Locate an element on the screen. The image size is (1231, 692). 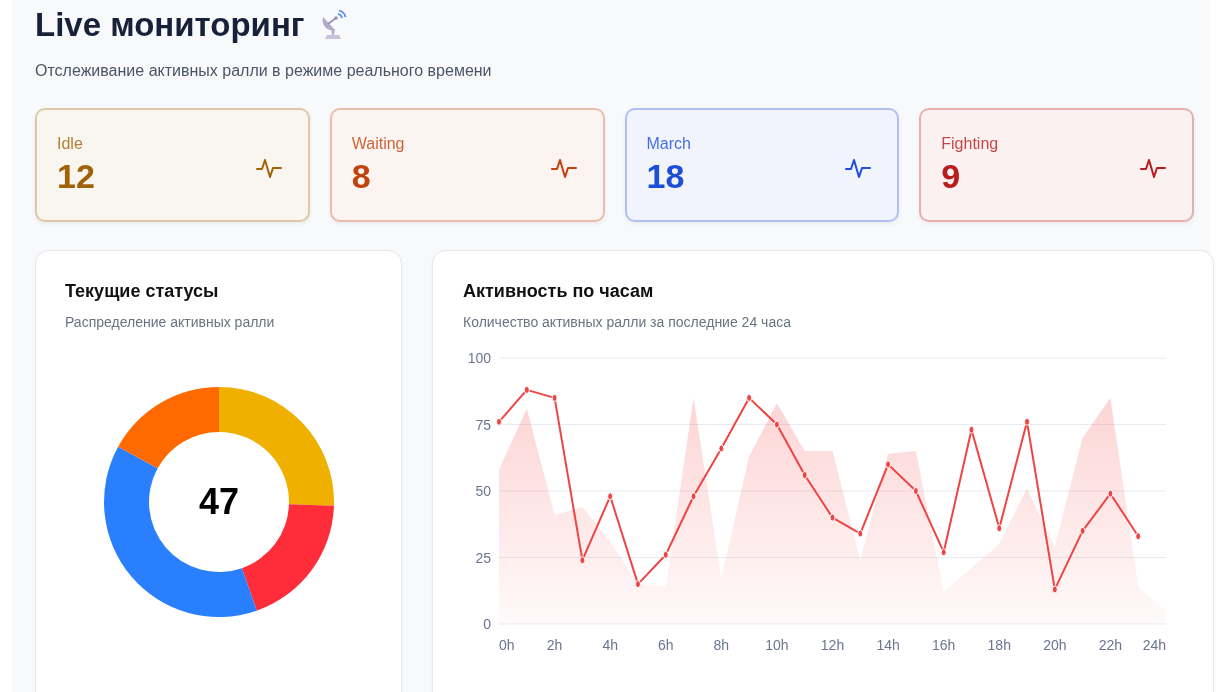
stat-value: 12 is located at coordinates (76, 176).